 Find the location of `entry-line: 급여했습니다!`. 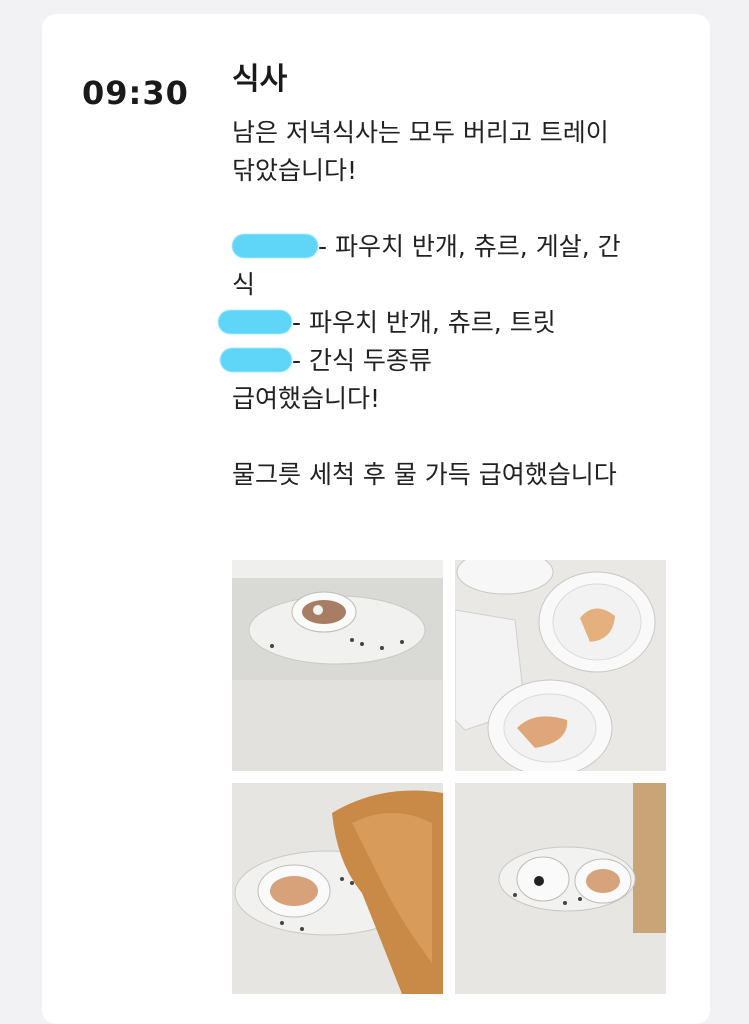

entry-line: 급여했습니다! is located at coordinates (306, 398).